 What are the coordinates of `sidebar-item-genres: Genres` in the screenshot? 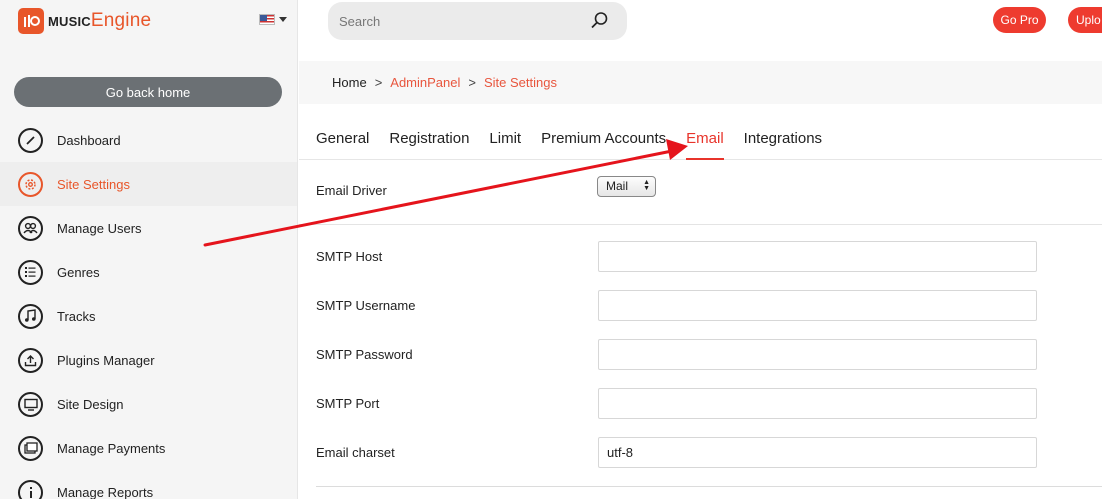 It's located at (148, 272).